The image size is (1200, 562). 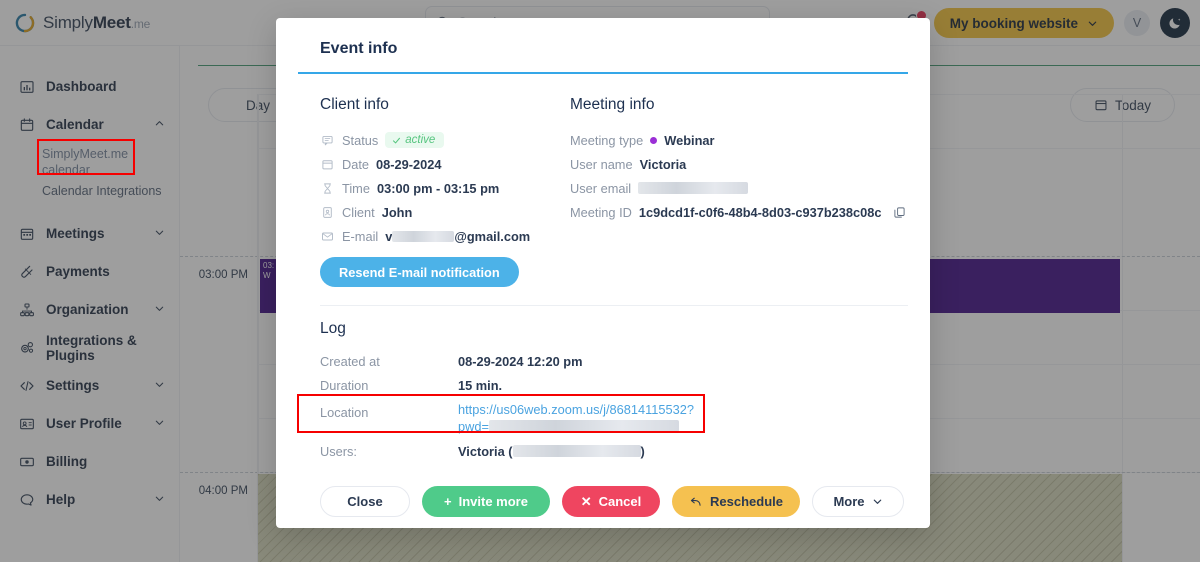 What do you see at coordinates (473, 426) in the screenshot?
I see `pwd-prefix: pwd=` at bounding box center [473, 426].